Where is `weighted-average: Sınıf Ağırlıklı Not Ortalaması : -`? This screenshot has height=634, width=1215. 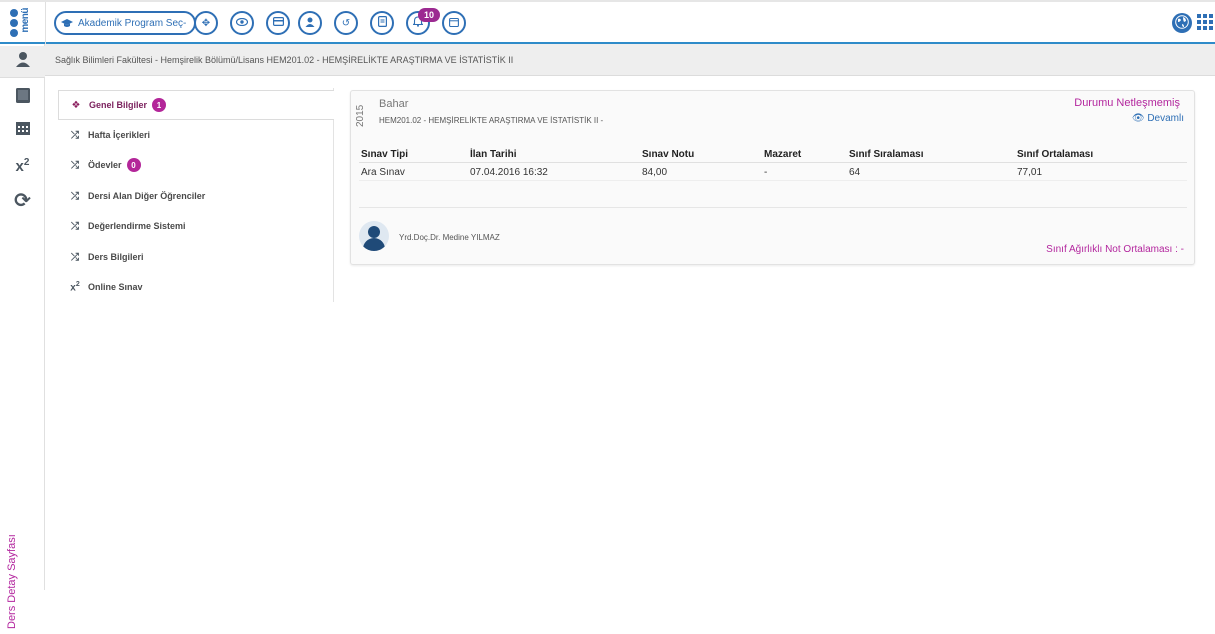 weighted-average: Sınıf Ağırlıklı Not Ortalaması : - is located at coordinates (1115, 249).